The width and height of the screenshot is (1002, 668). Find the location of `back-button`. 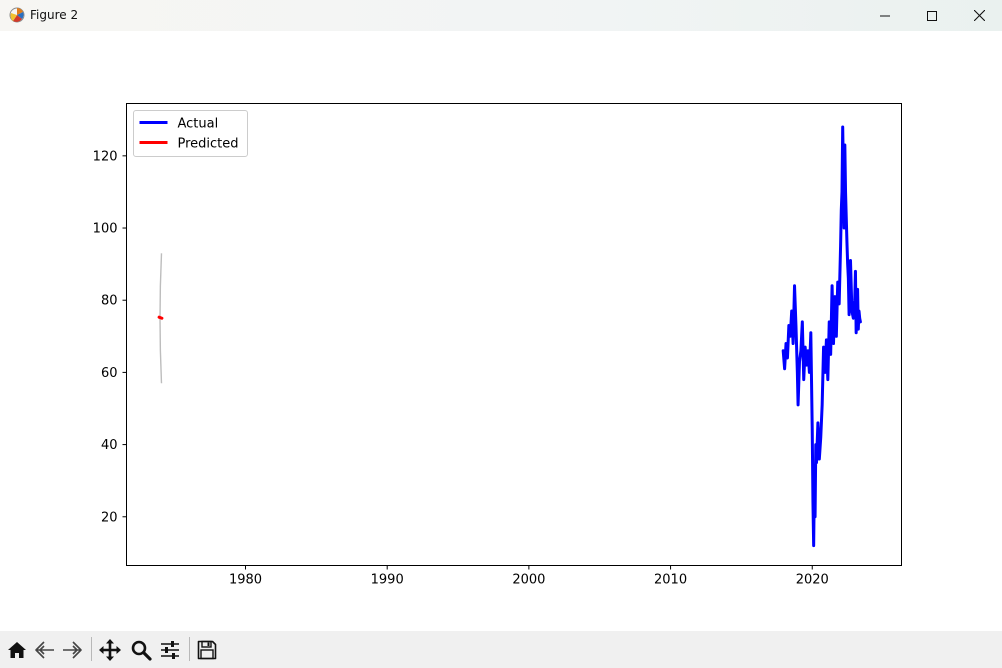

back-button is located at coordinates (45, 650).